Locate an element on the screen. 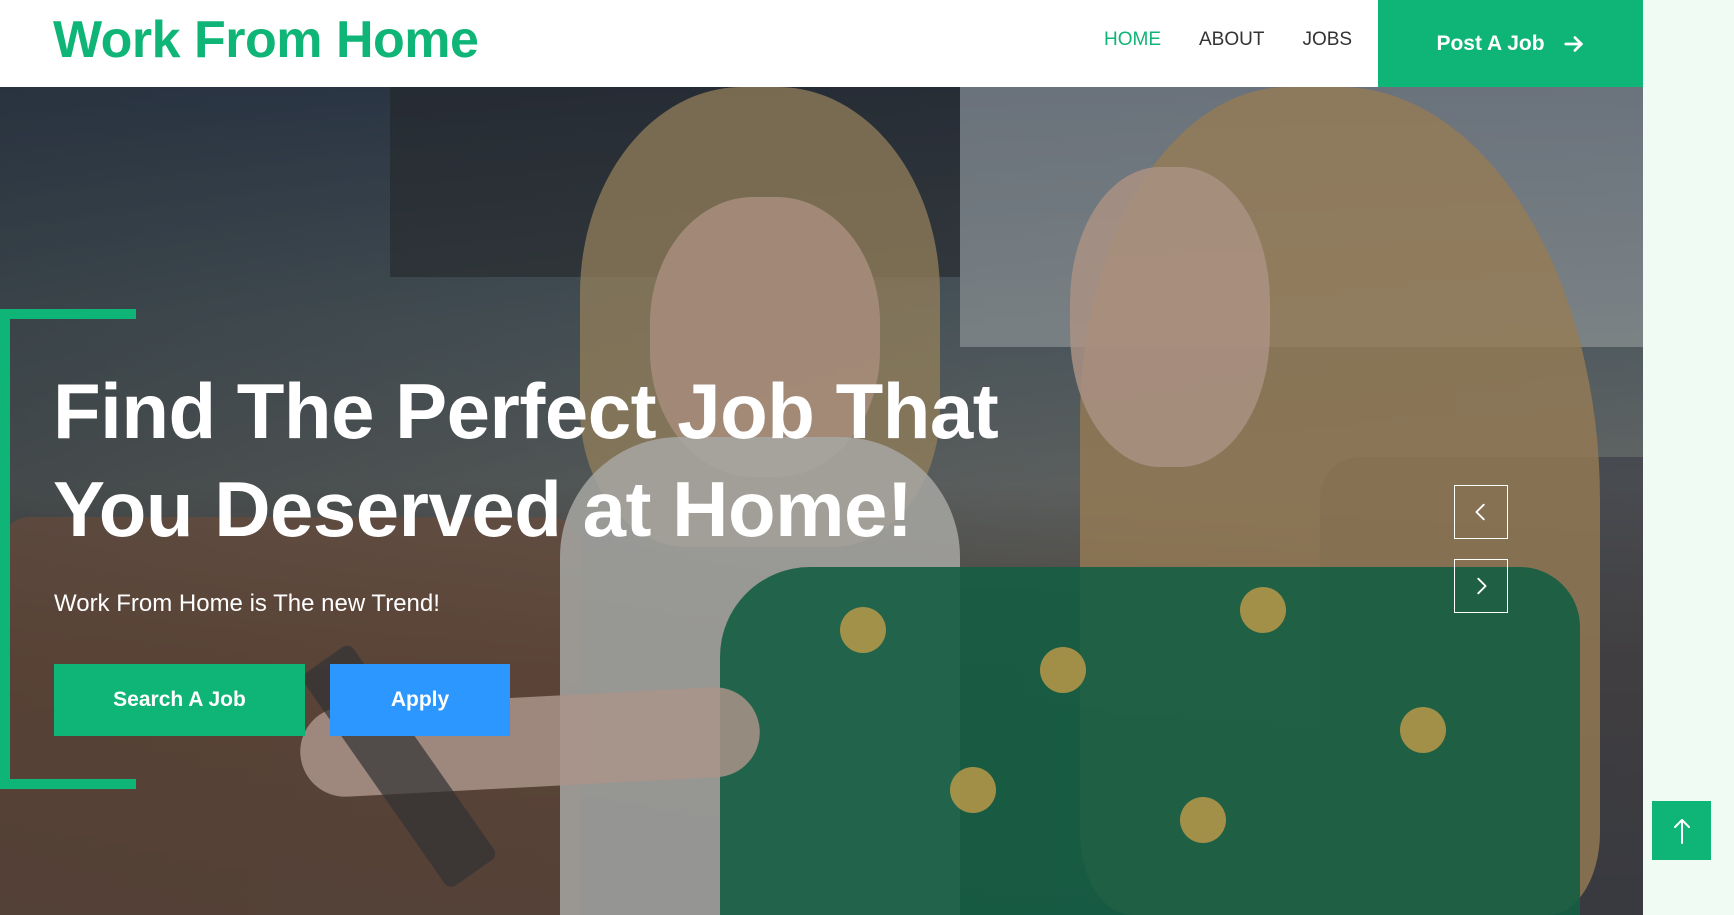 The image size is (1734, 915). post-job-button: Post A Job is located at coordinates (1510, 43).